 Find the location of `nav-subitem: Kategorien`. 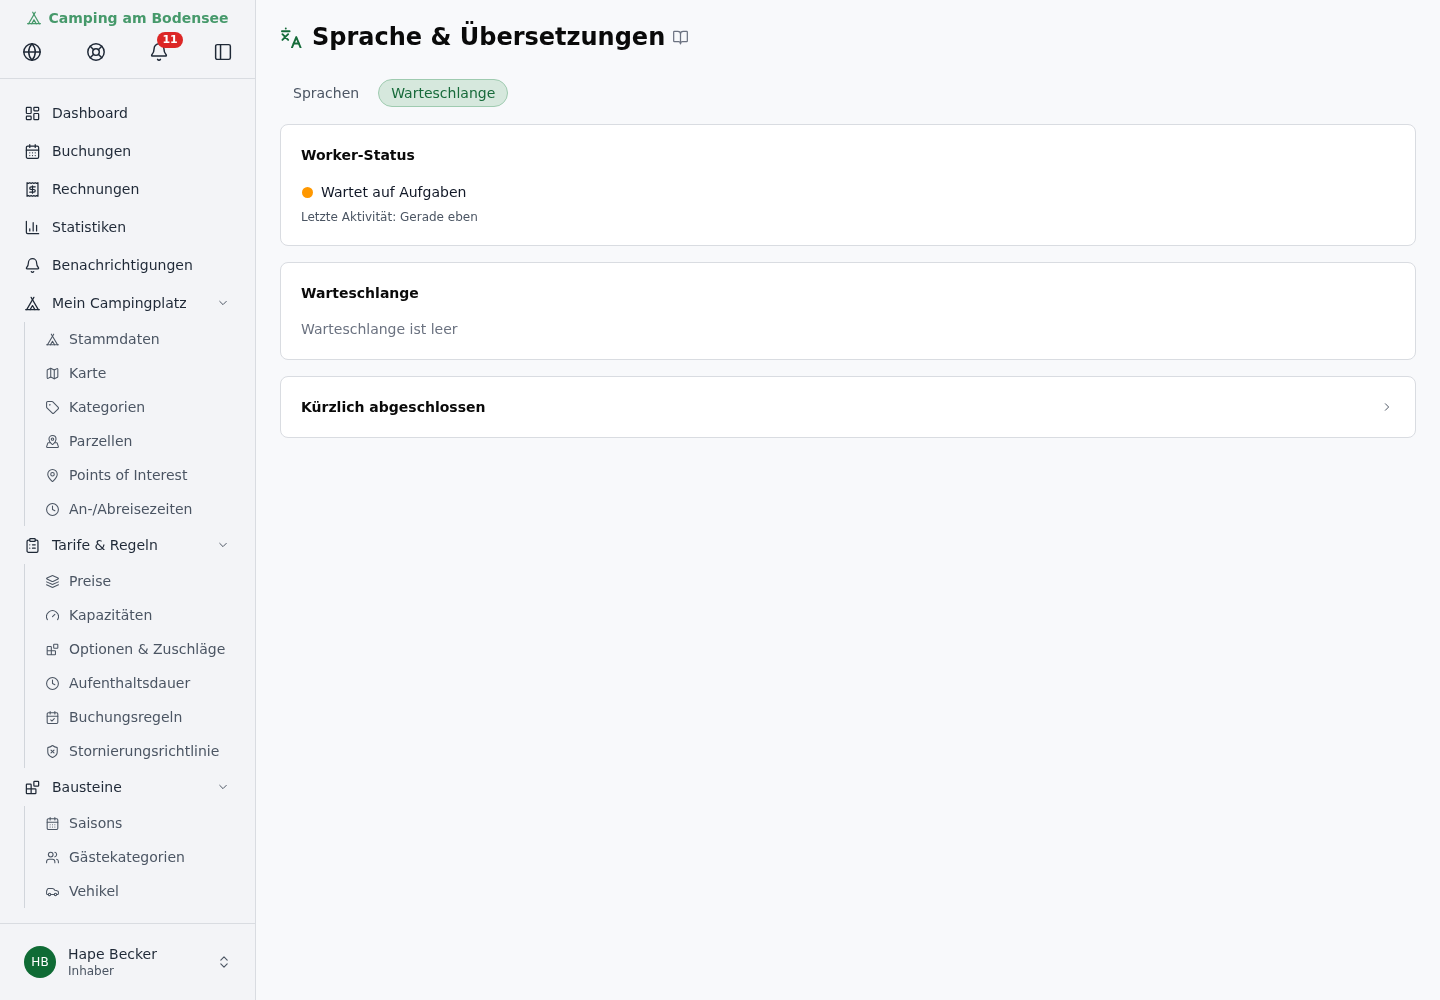

nav-subitem: Kategorien is located at coordinates (134, 407).